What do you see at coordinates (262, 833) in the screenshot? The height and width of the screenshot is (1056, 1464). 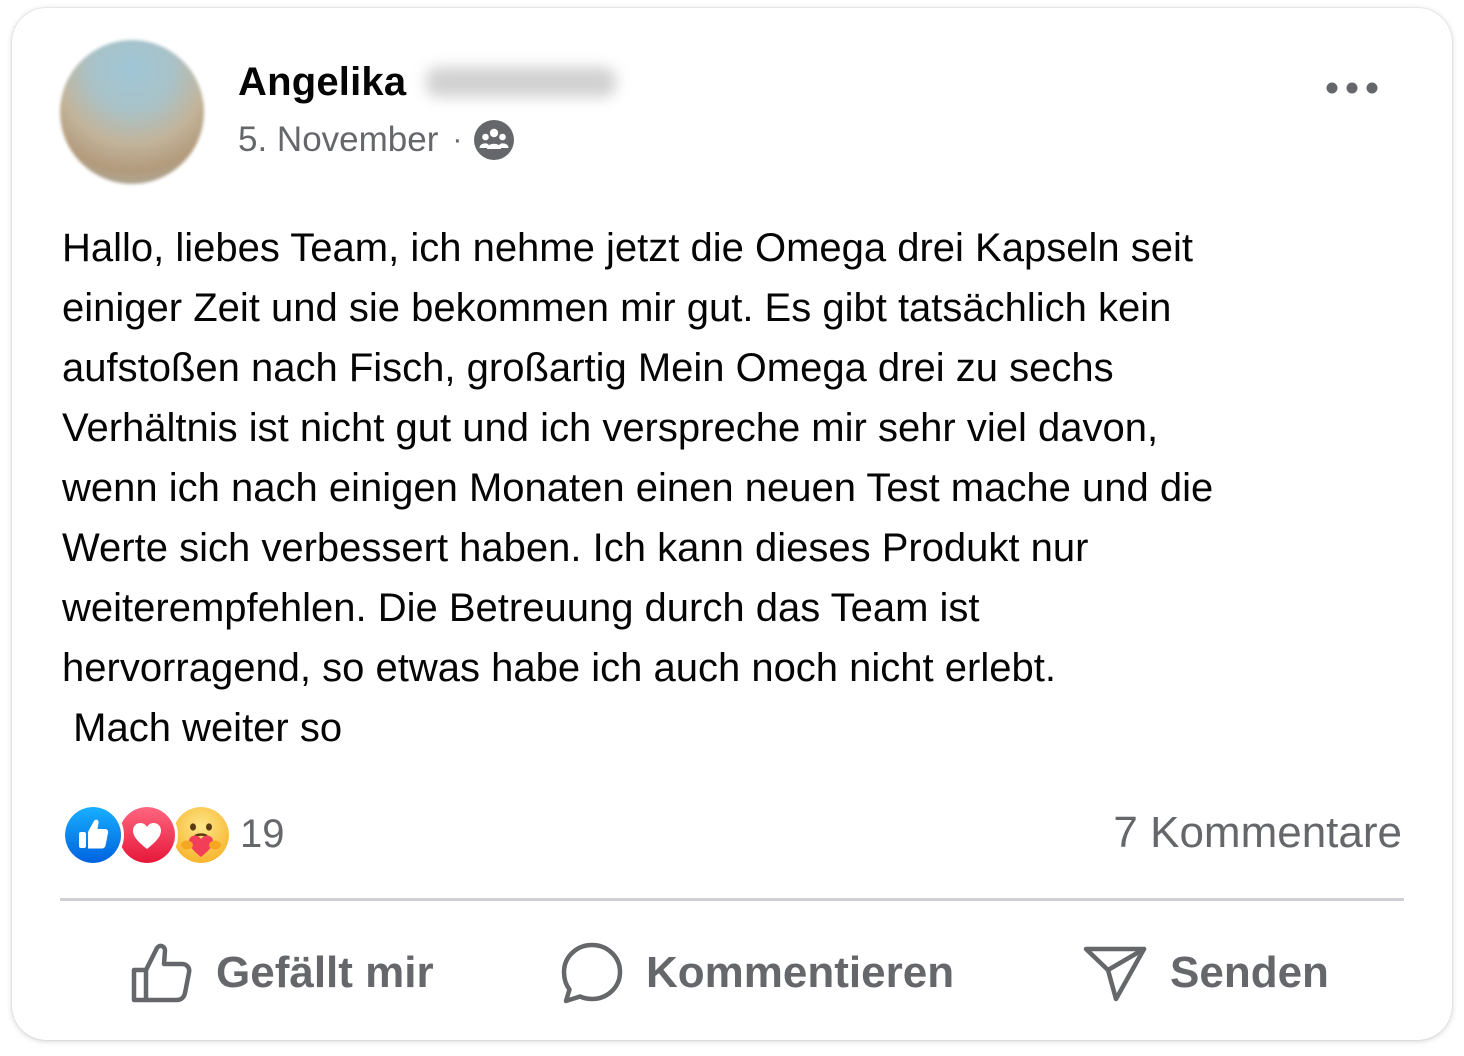 I see `reaction-count: 19` at bounding box center [262, 833].